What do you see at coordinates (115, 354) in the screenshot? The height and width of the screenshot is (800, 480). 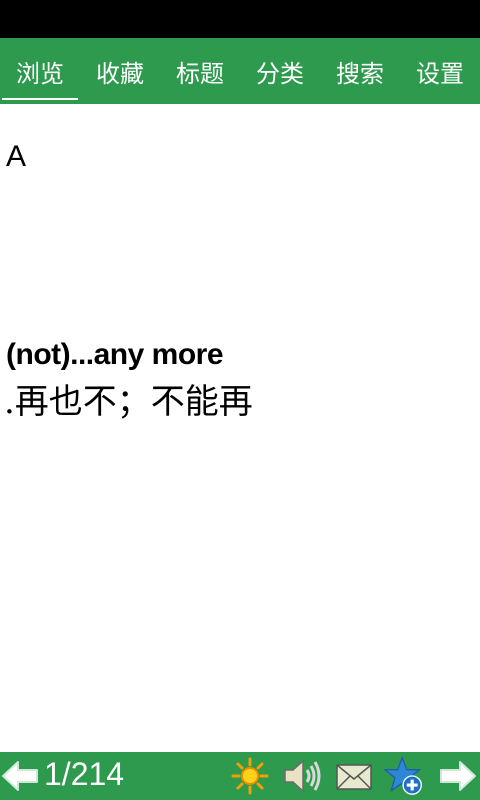 I see `entry-phrase: (not)...any more` at bounding box center [115, 354].